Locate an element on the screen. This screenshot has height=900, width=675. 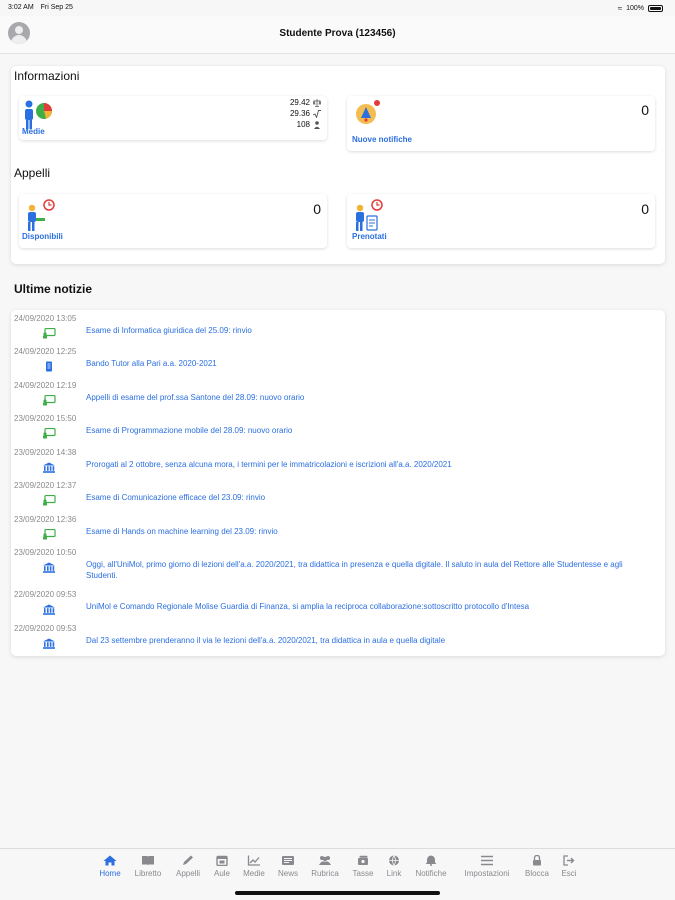
medie-label: Medie is located at coordinates (33, 131).